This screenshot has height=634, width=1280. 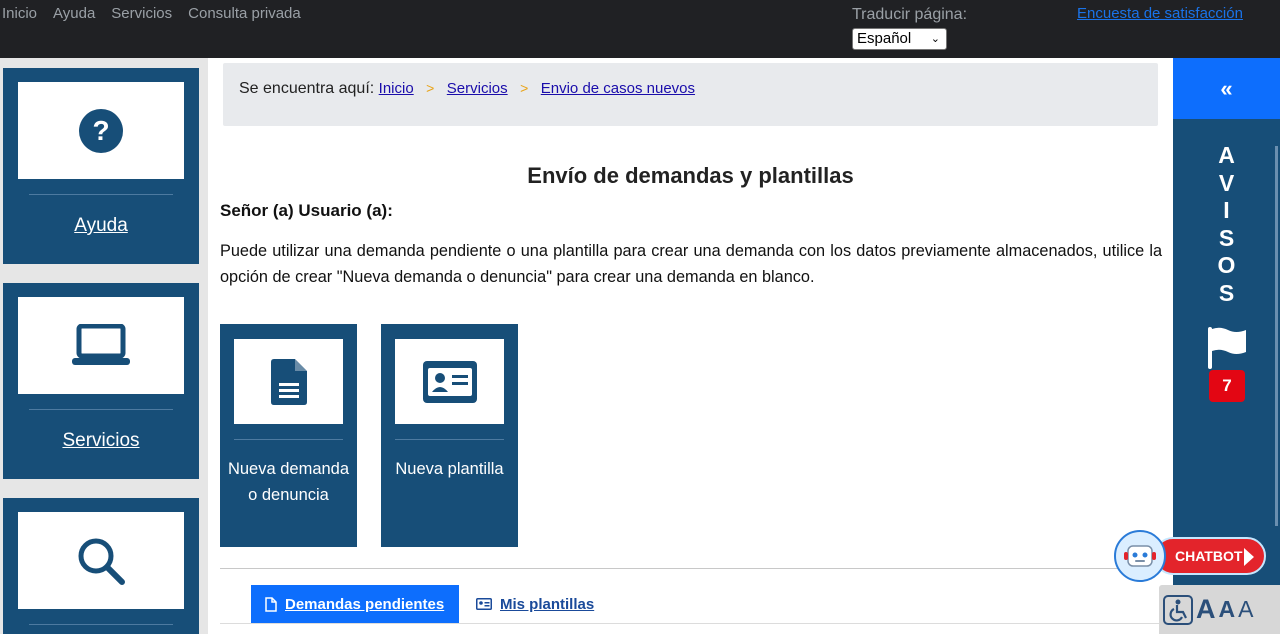 What do you see at coordinates (477, 88) in the screenshot?
I see `breadcrumb-item-servicios: Servicios` at bounding box center [477, 88].